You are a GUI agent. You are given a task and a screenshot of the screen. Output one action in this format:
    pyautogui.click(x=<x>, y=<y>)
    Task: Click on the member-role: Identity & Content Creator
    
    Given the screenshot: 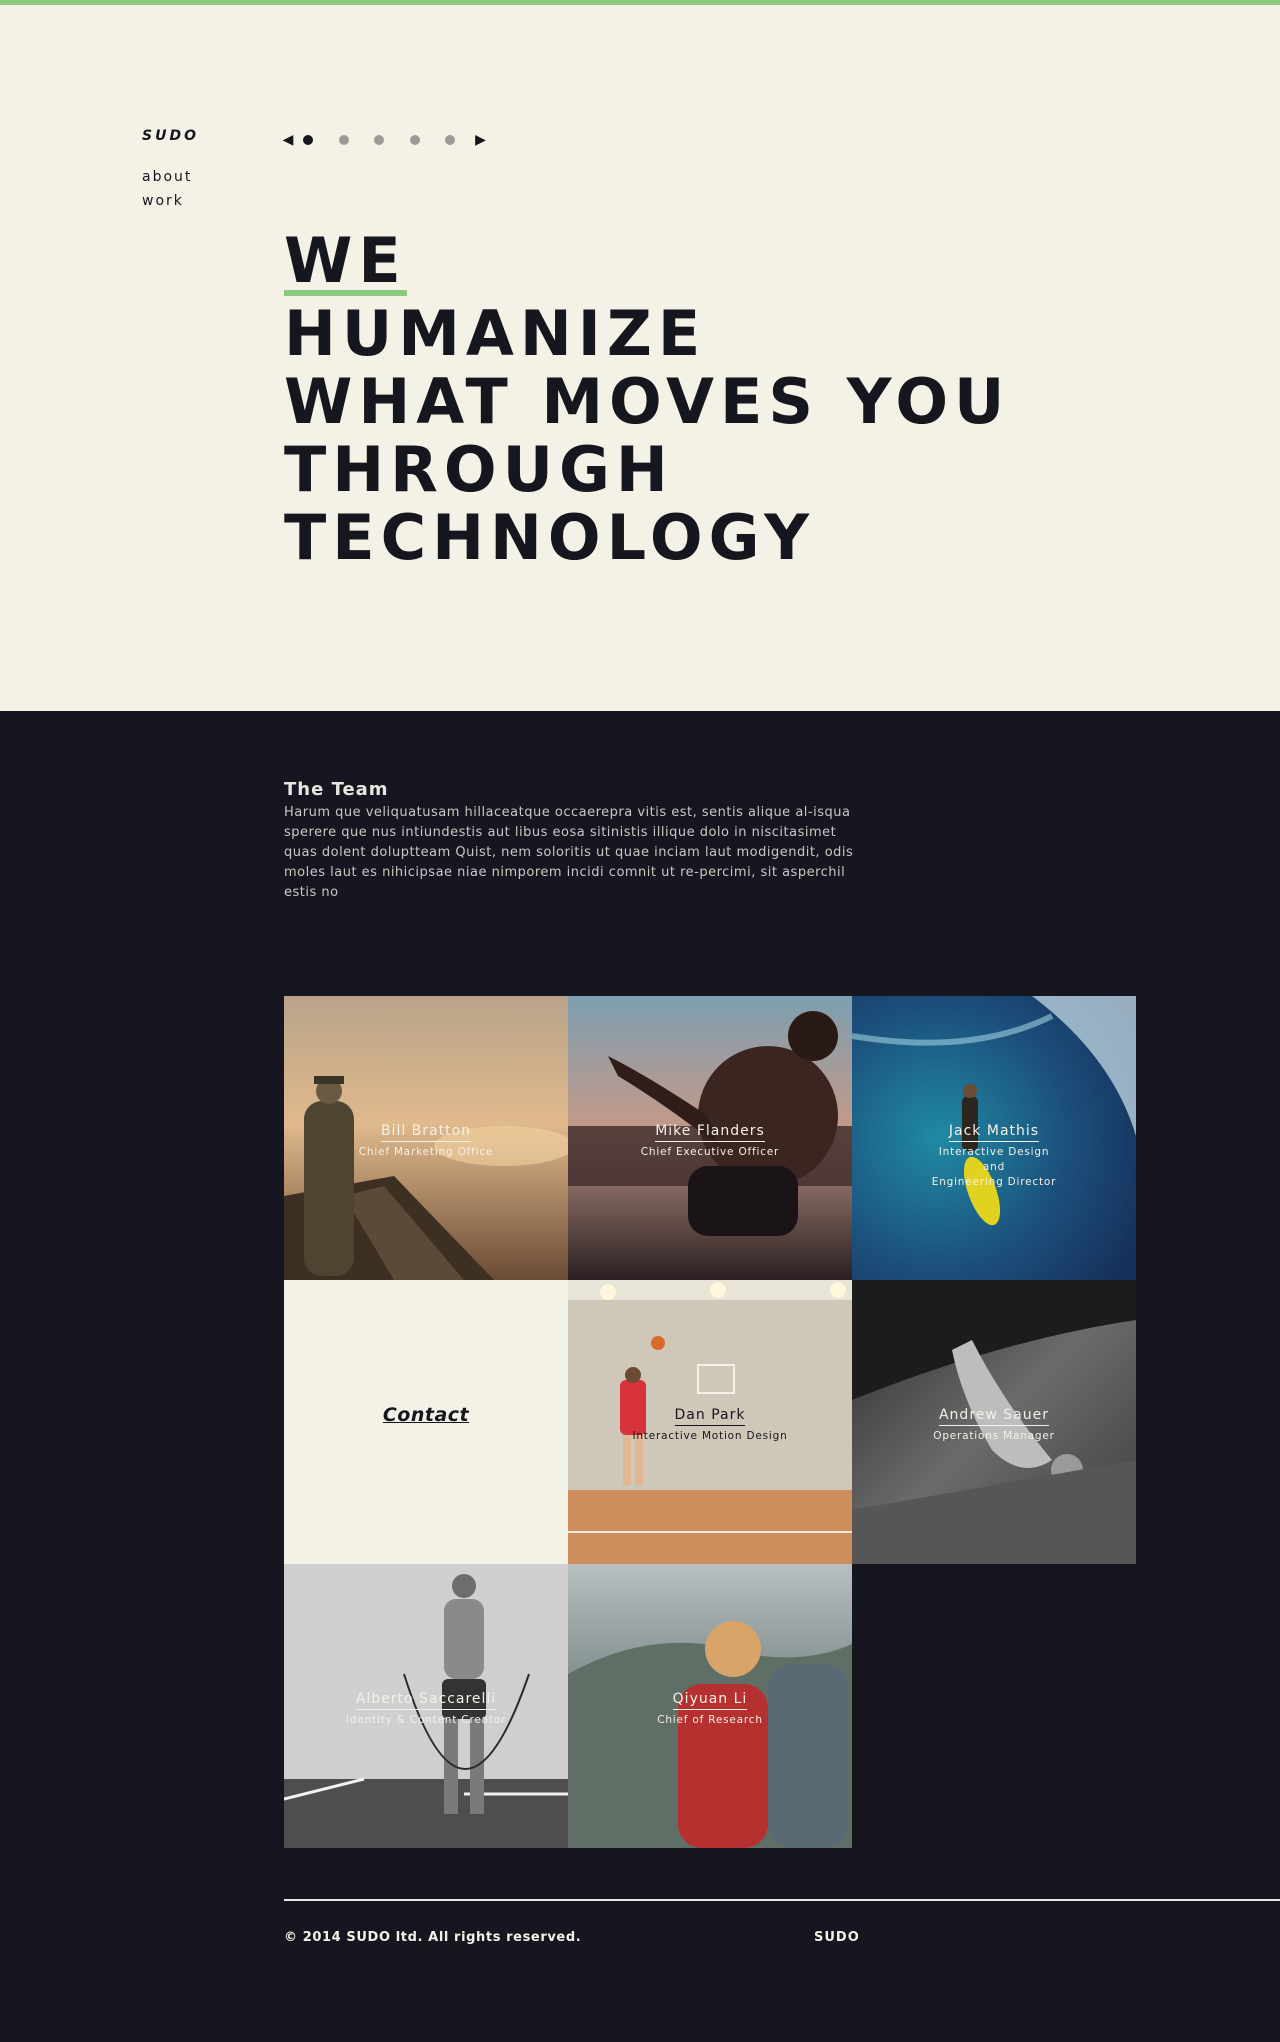 What is the action you would take?
    pyautogui.click(x=426, y=1720)
    